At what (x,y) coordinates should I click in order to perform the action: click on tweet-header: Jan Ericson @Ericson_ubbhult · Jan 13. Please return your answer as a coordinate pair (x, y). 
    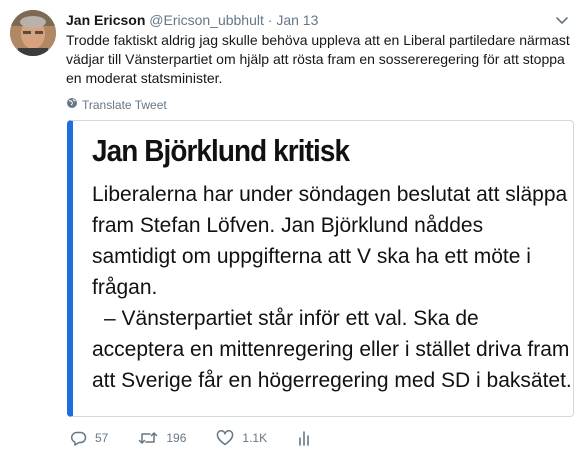
    Looking at the image, I should click on (192, 20).